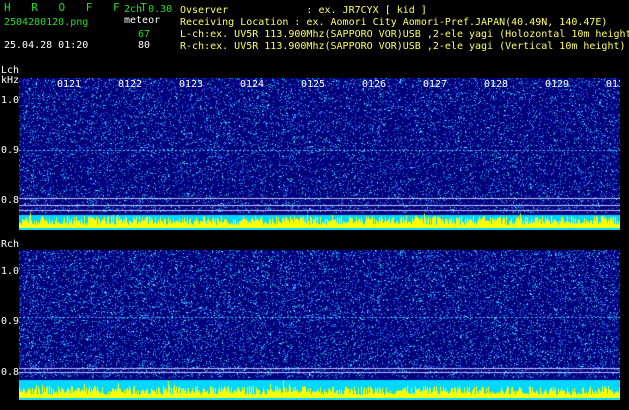 The image size is (629, 410). Describe the element at coordinates (144, 45) in the screenshot. I see `rch-count: 80` at that location.